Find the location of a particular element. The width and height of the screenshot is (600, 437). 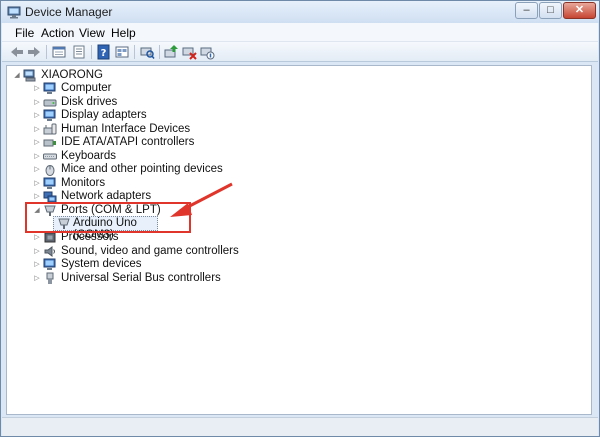

display-adapter-icon is located at coordinates (49, 115).